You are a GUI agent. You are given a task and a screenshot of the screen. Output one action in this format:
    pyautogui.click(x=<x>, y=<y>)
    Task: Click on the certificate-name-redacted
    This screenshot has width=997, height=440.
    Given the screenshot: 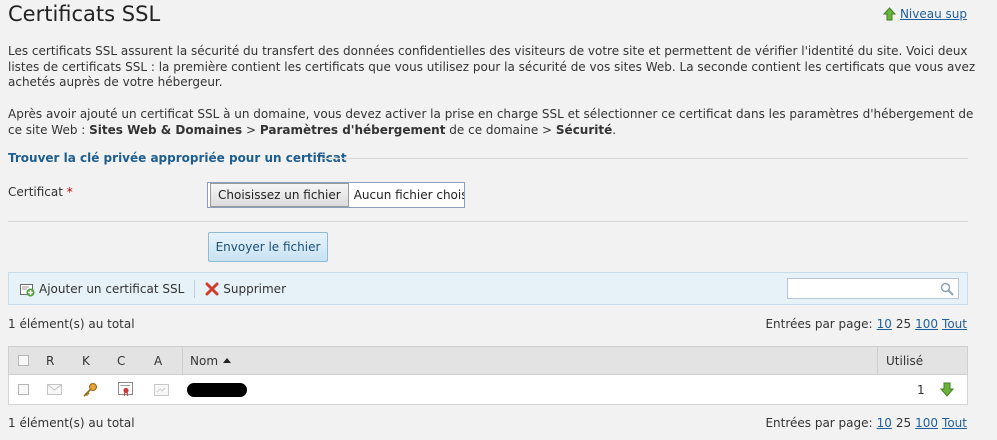 What is the action you would take?
    pyautogui.click(x=217, y=389)
    